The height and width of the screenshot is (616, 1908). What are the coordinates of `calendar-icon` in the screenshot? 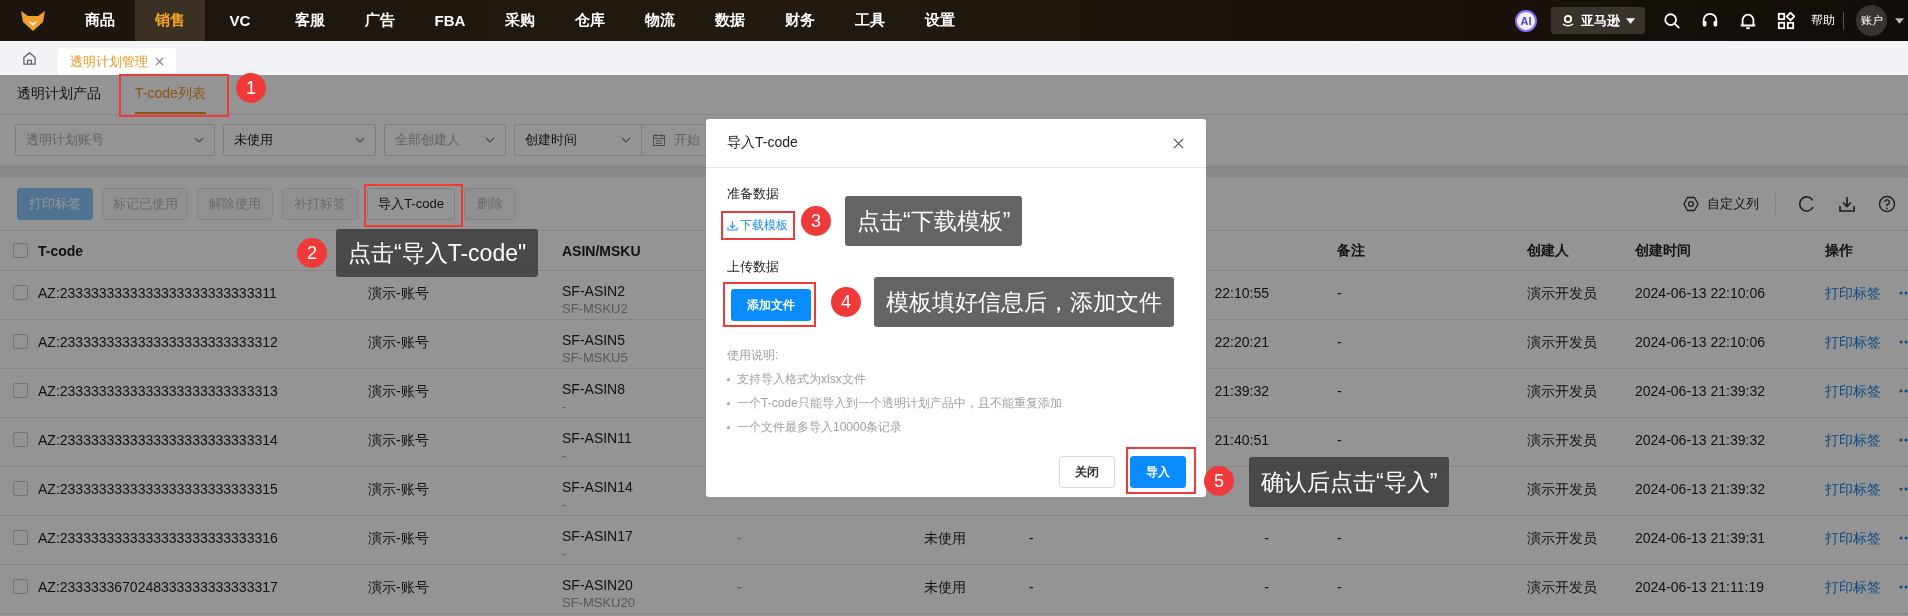 It's located at (659, 140).